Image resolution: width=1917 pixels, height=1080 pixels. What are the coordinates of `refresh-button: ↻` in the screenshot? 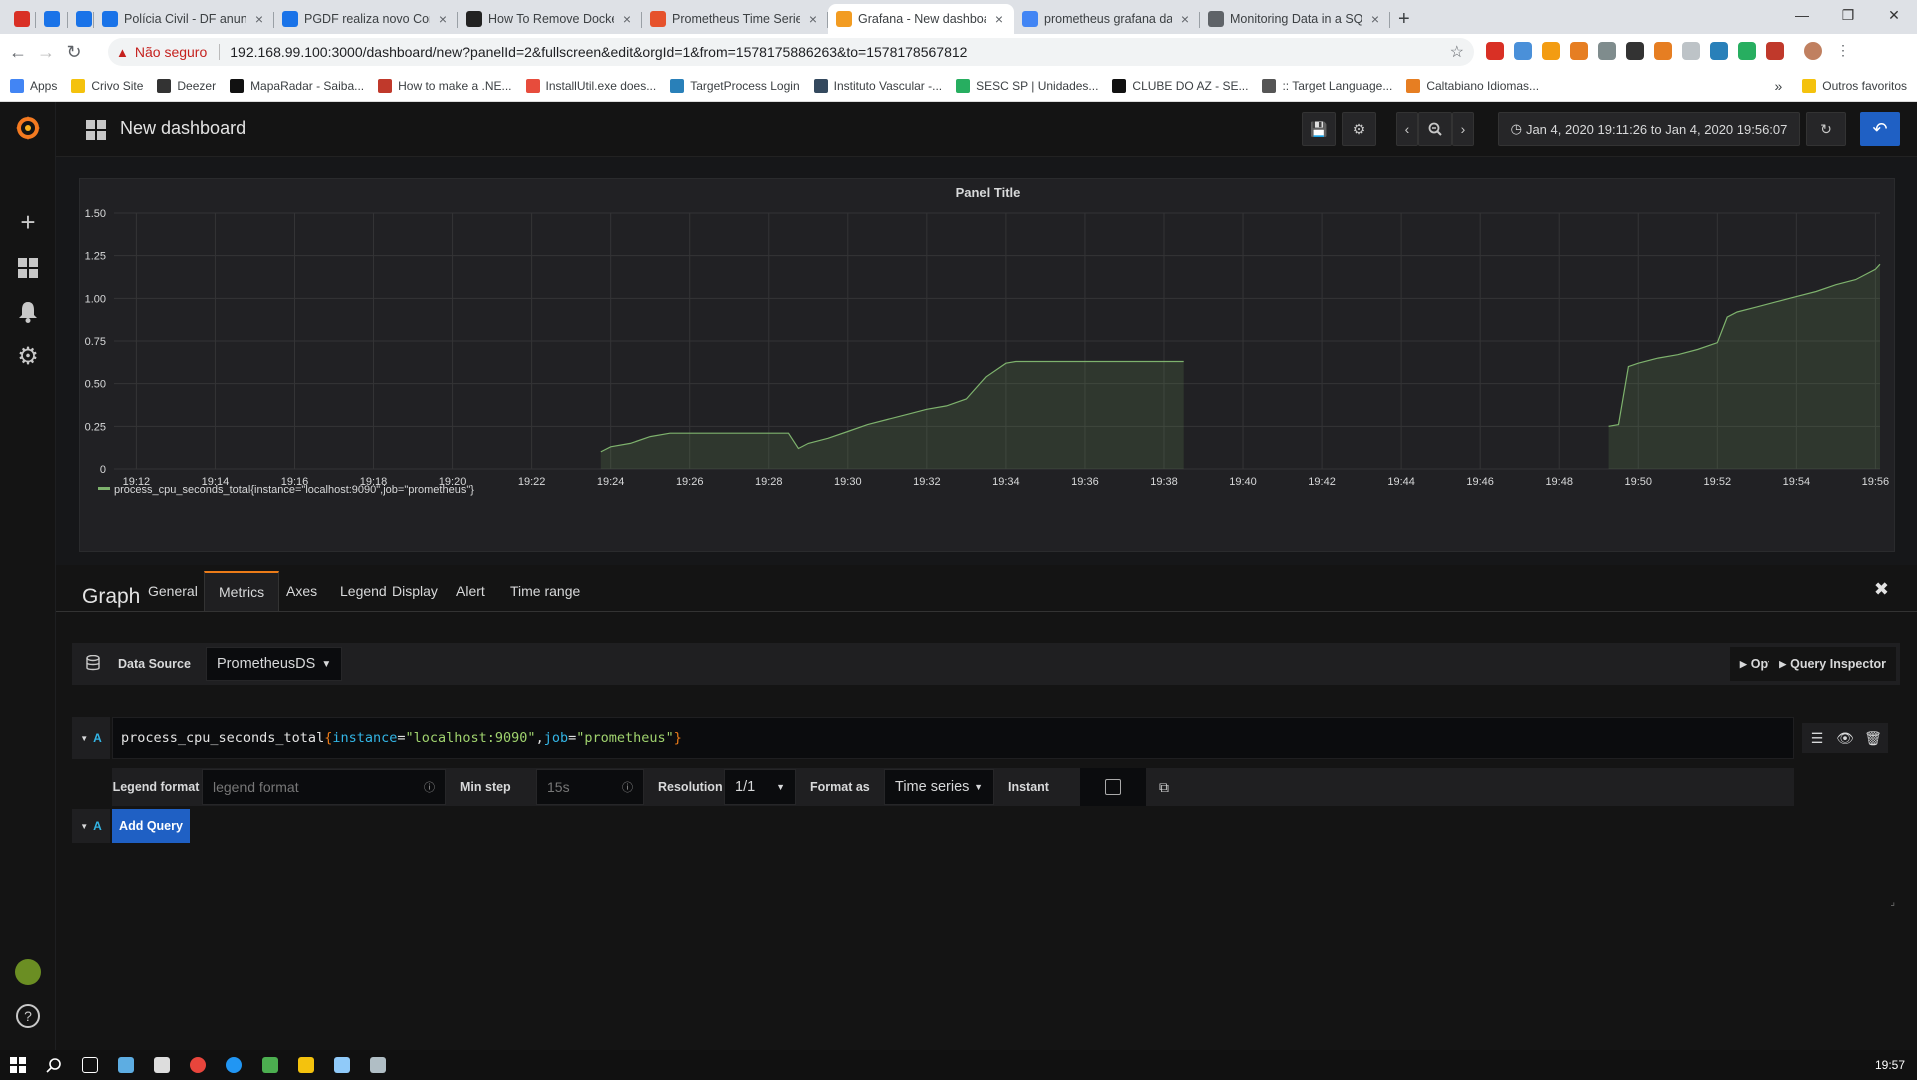 It's located at (1826, 129).